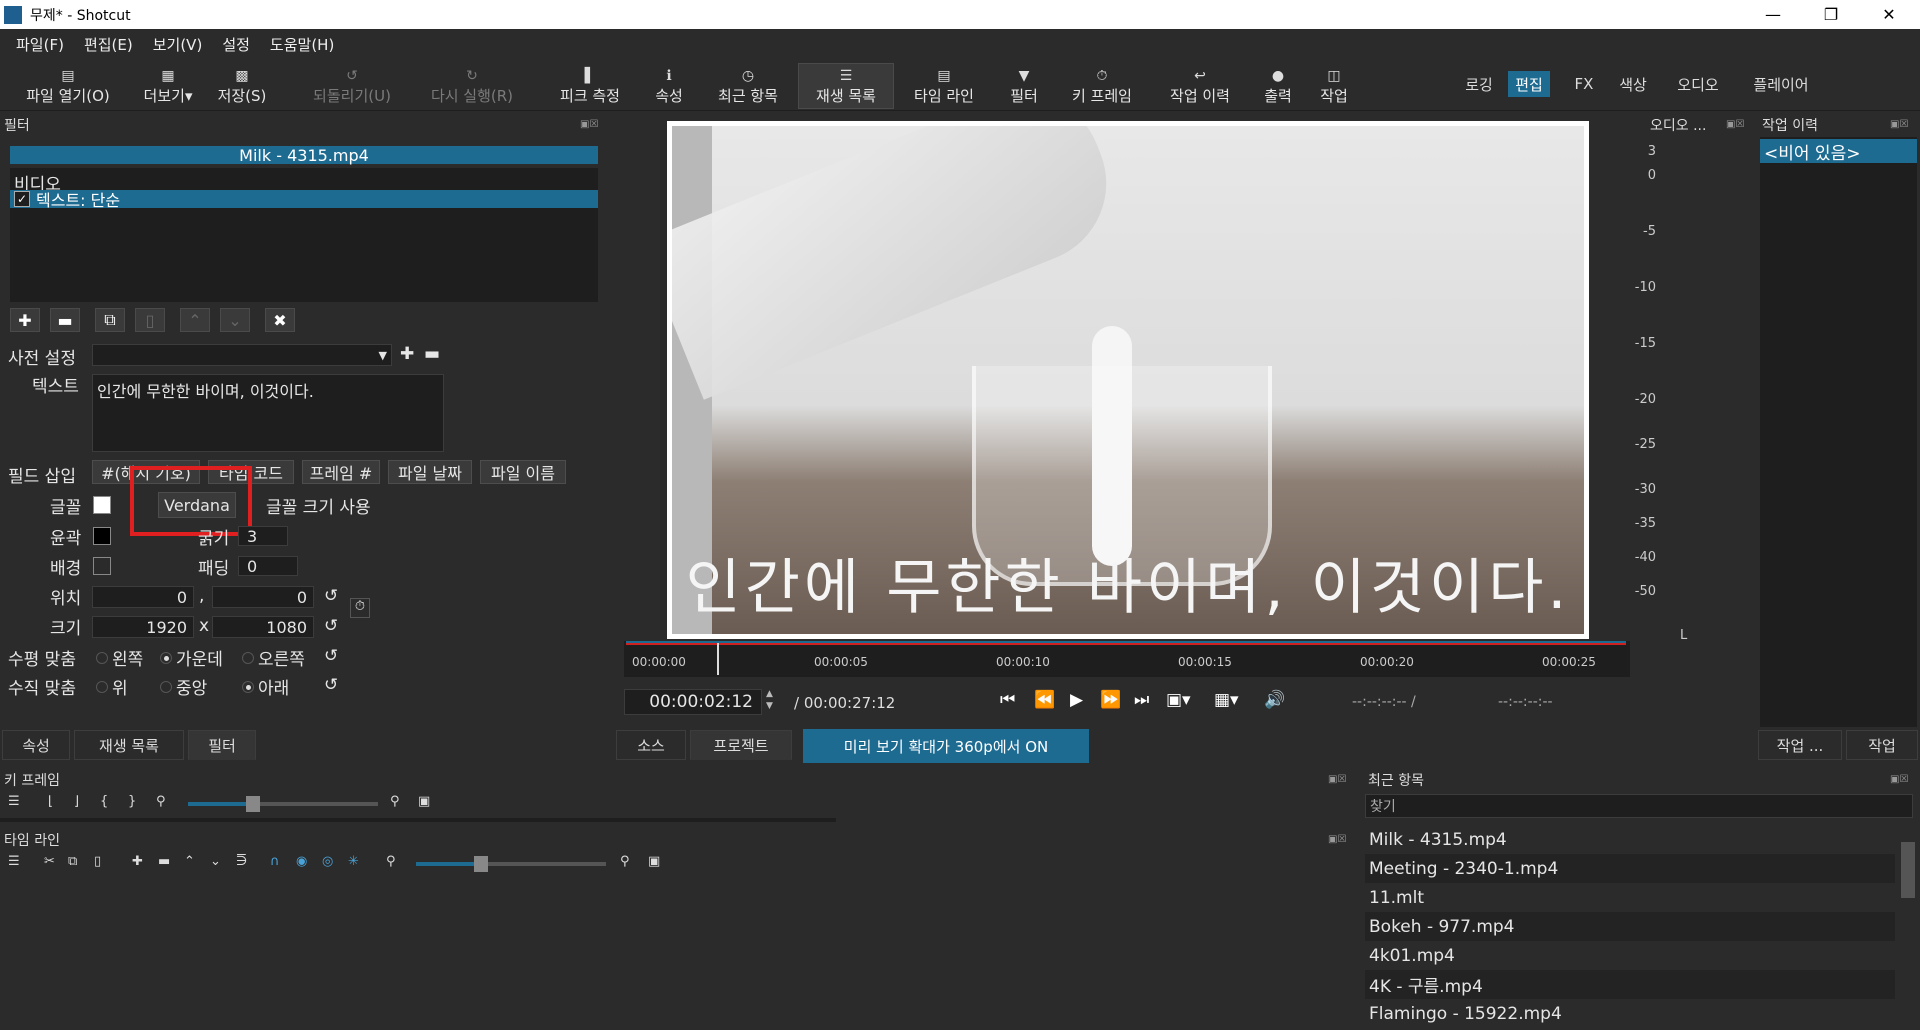 This screenshot has width=1920, height=1030. I want to click on keyframes-button: ⏱ 키 프레임, so click(1102, 86).